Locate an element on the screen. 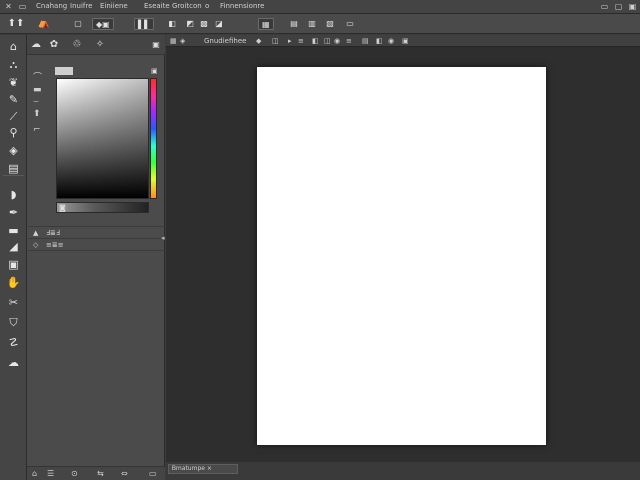  footer-list-icon: ☰ is located at coordinates (50, 473).